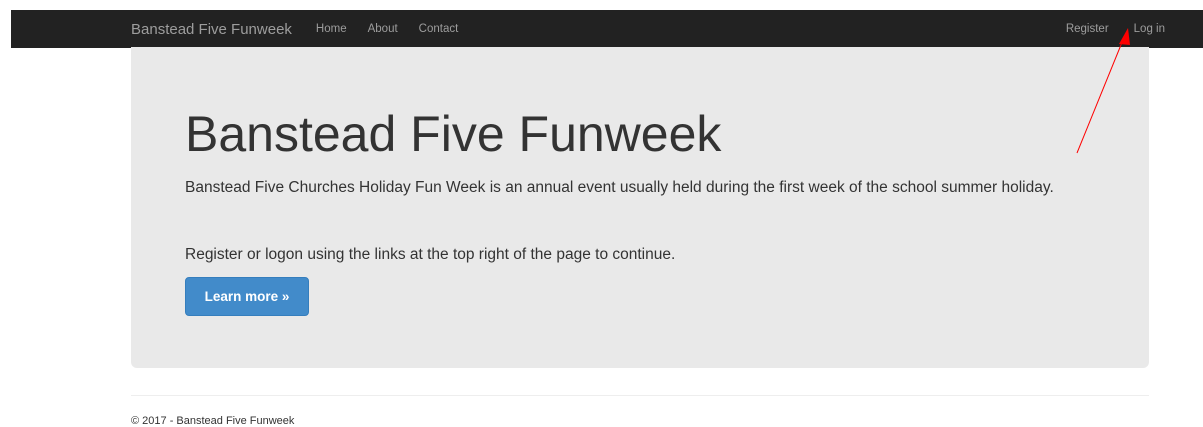  Describe the element at coordinates (247, 296) in the screenshot. I see `learn-more-button: Learn more »` at that location.